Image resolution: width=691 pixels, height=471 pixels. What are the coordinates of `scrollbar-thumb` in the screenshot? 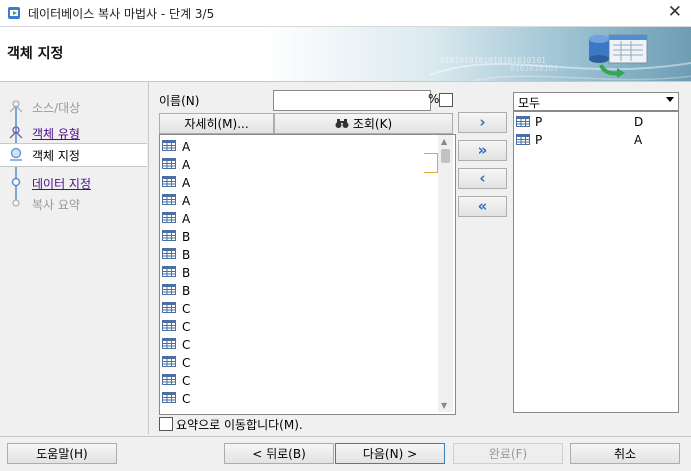 It's located at (445, 156).